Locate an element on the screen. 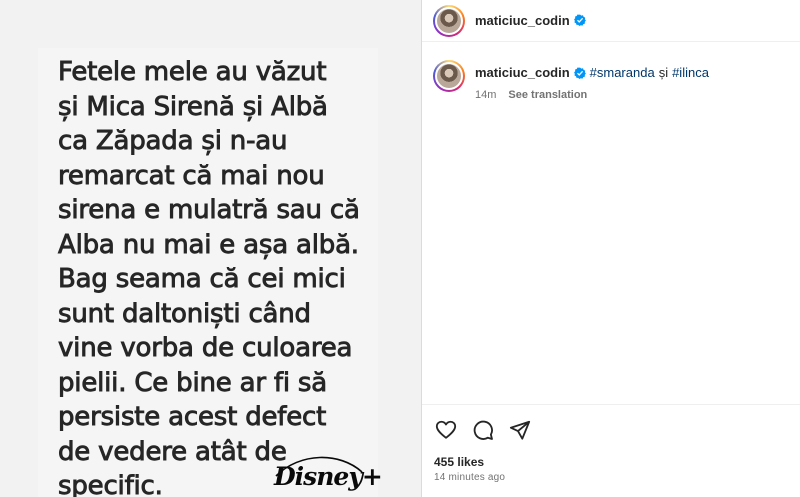 This screenshot has width=800, height=497. likes-count: 455 likes is located at coordinates (459, 462).